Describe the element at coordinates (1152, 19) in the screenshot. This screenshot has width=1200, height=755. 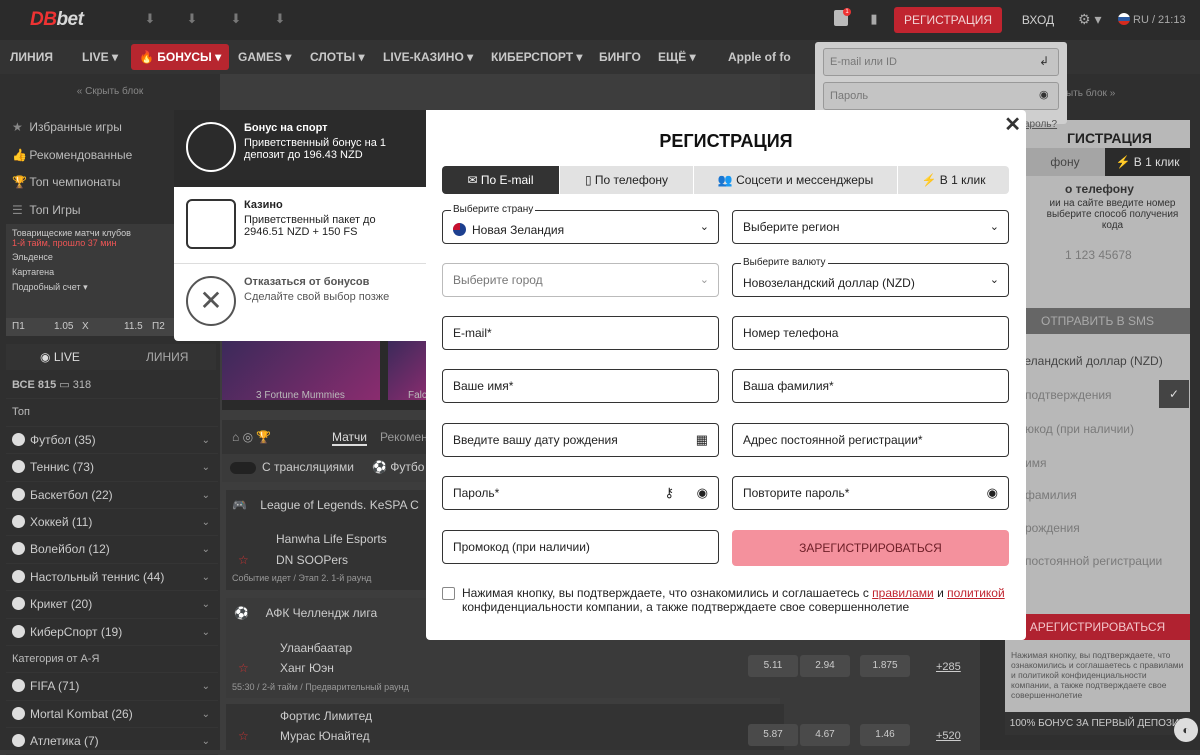
I see `language-selector: RU / 21:13` at that location.